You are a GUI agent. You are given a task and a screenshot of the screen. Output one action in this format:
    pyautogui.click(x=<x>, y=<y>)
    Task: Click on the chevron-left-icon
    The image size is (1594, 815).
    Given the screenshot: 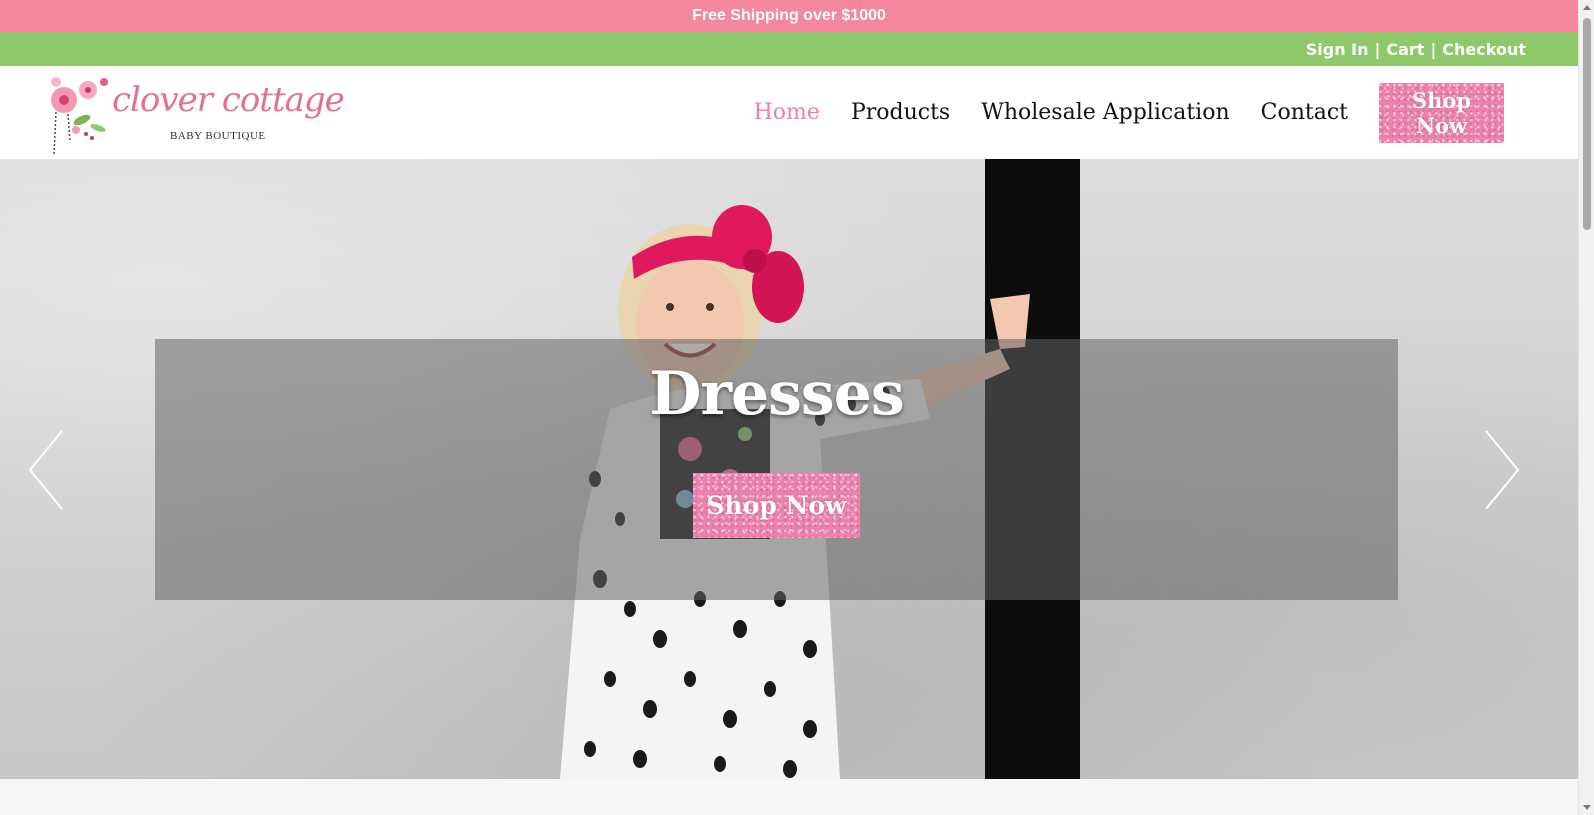 What is the action you would take?
    pyautogui.click(x=46, y=470)
    